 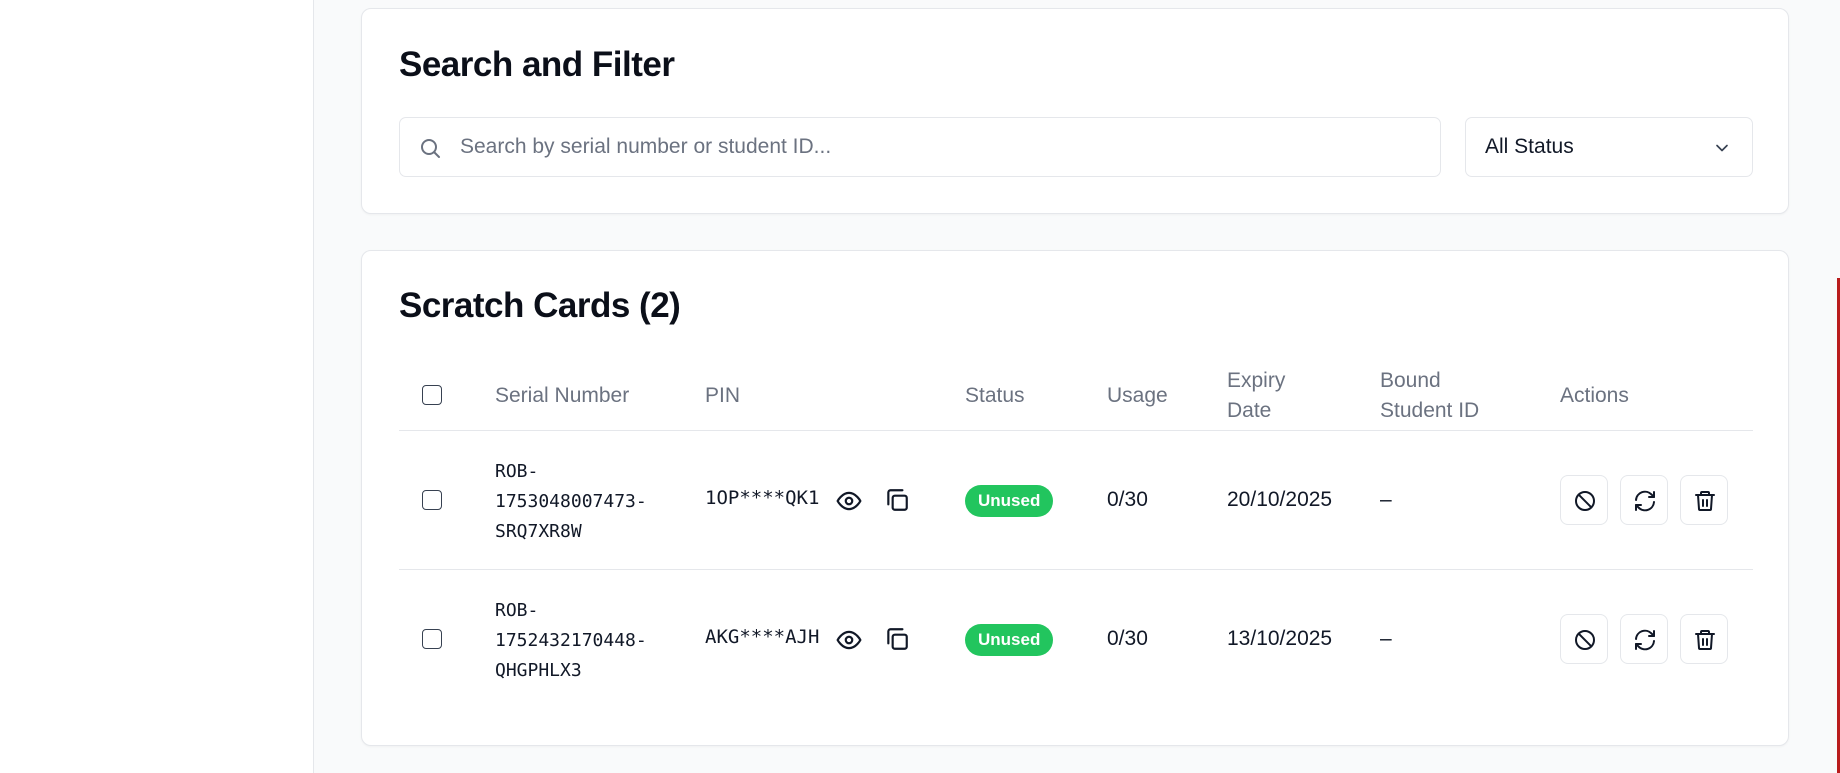 I want to click on select-all-checkbox, so click(x=432, y=395).